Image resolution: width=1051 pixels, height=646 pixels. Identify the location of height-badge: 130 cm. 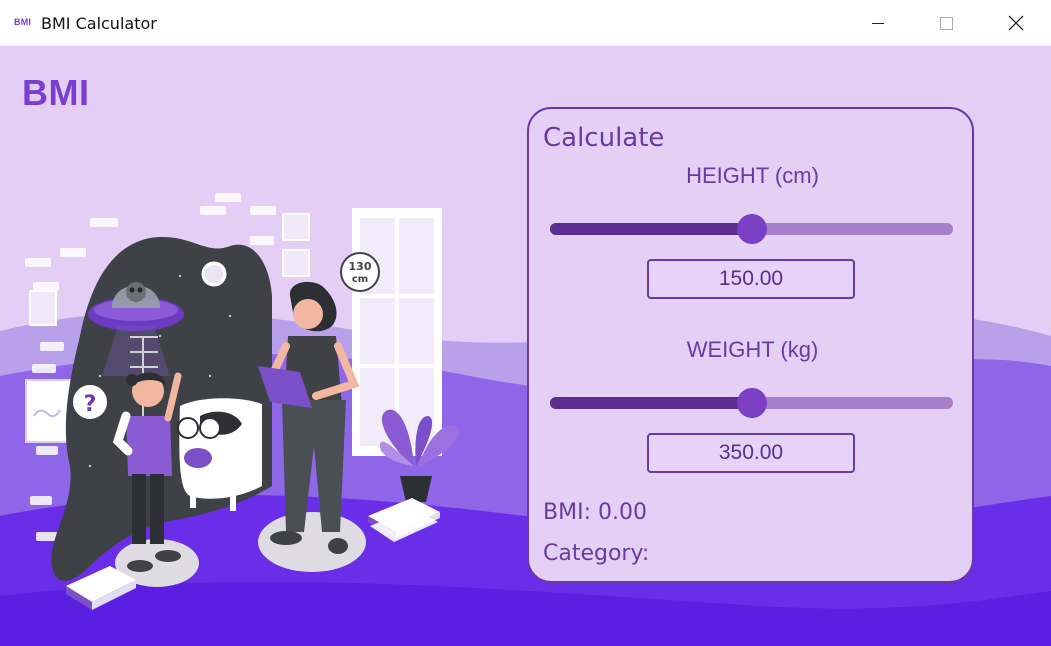
(360, 272).